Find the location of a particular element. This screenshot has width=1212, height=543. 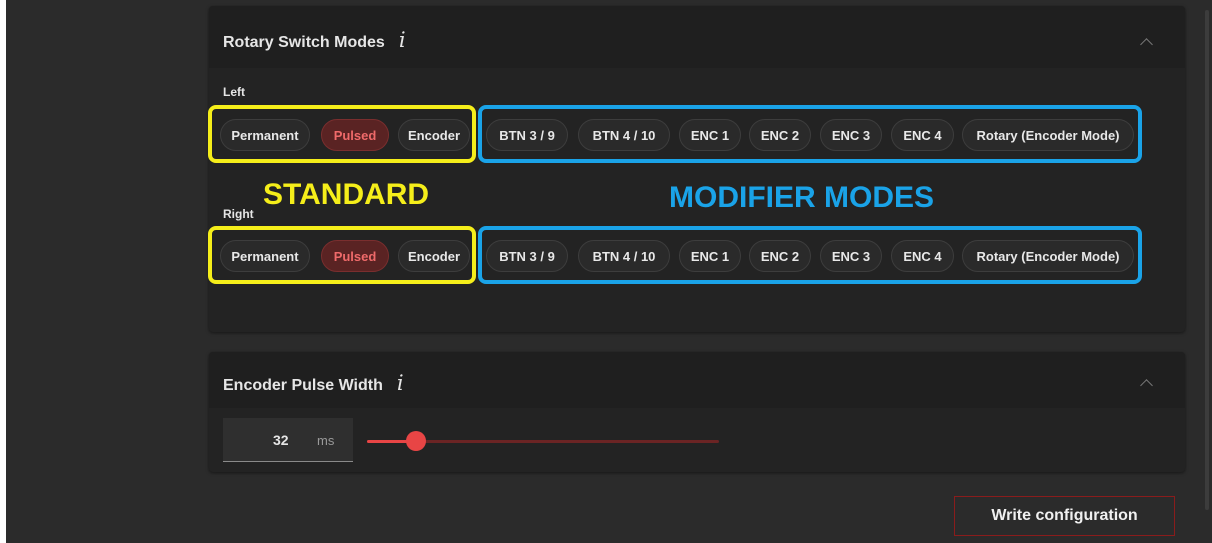

modifier-modes-annotation: MODIFIER MODES is located at coordinates (802, 197).